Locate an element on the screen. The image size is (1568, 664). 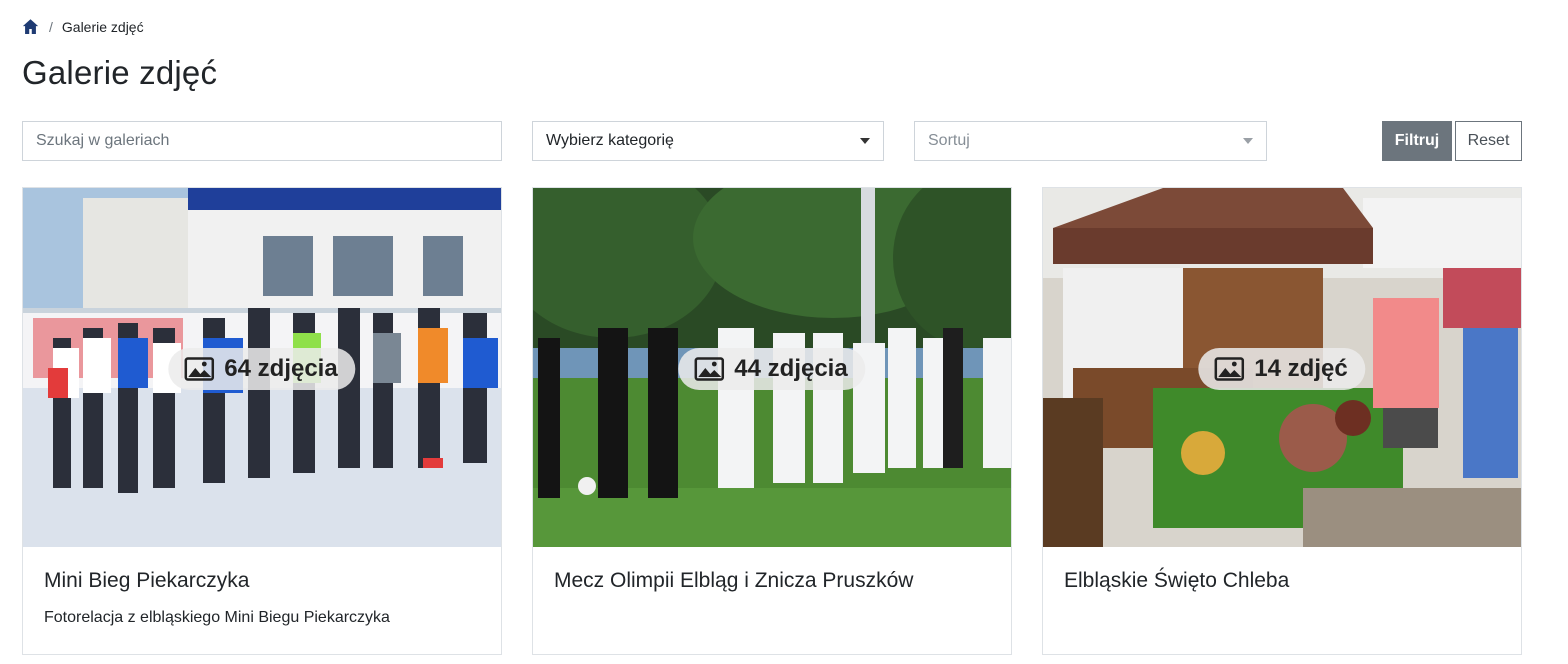
photo-count-badge: 14 zdjęć is located at coordinates (1282, 369).